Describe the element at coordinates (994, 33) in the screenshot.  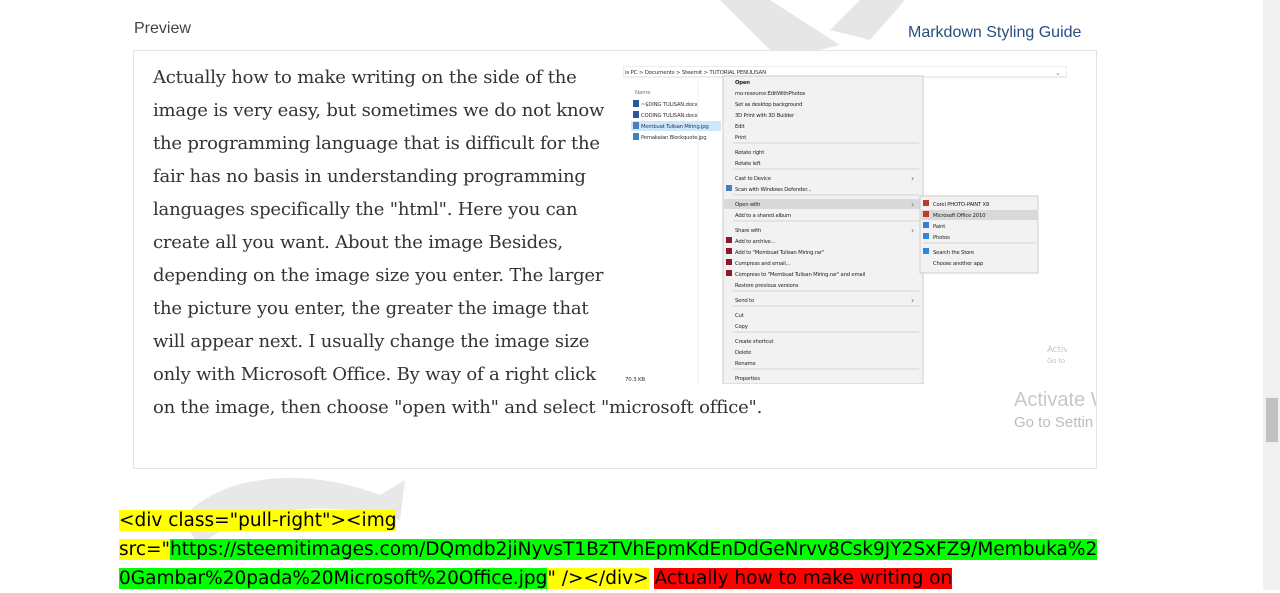
I see `markdown-guide-link: Markdown Styling Guide` at that location.